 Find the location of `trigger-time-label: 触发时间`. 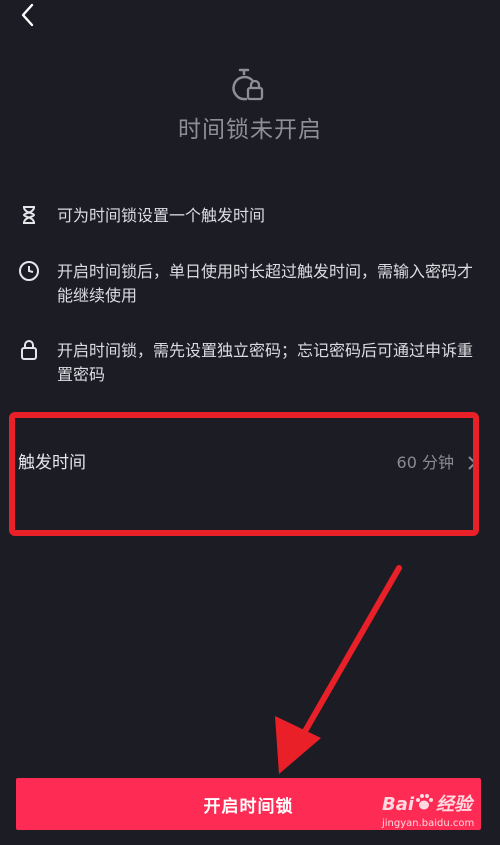

trigger-time-label: 触发时间 is located at coordinates (52, 463).